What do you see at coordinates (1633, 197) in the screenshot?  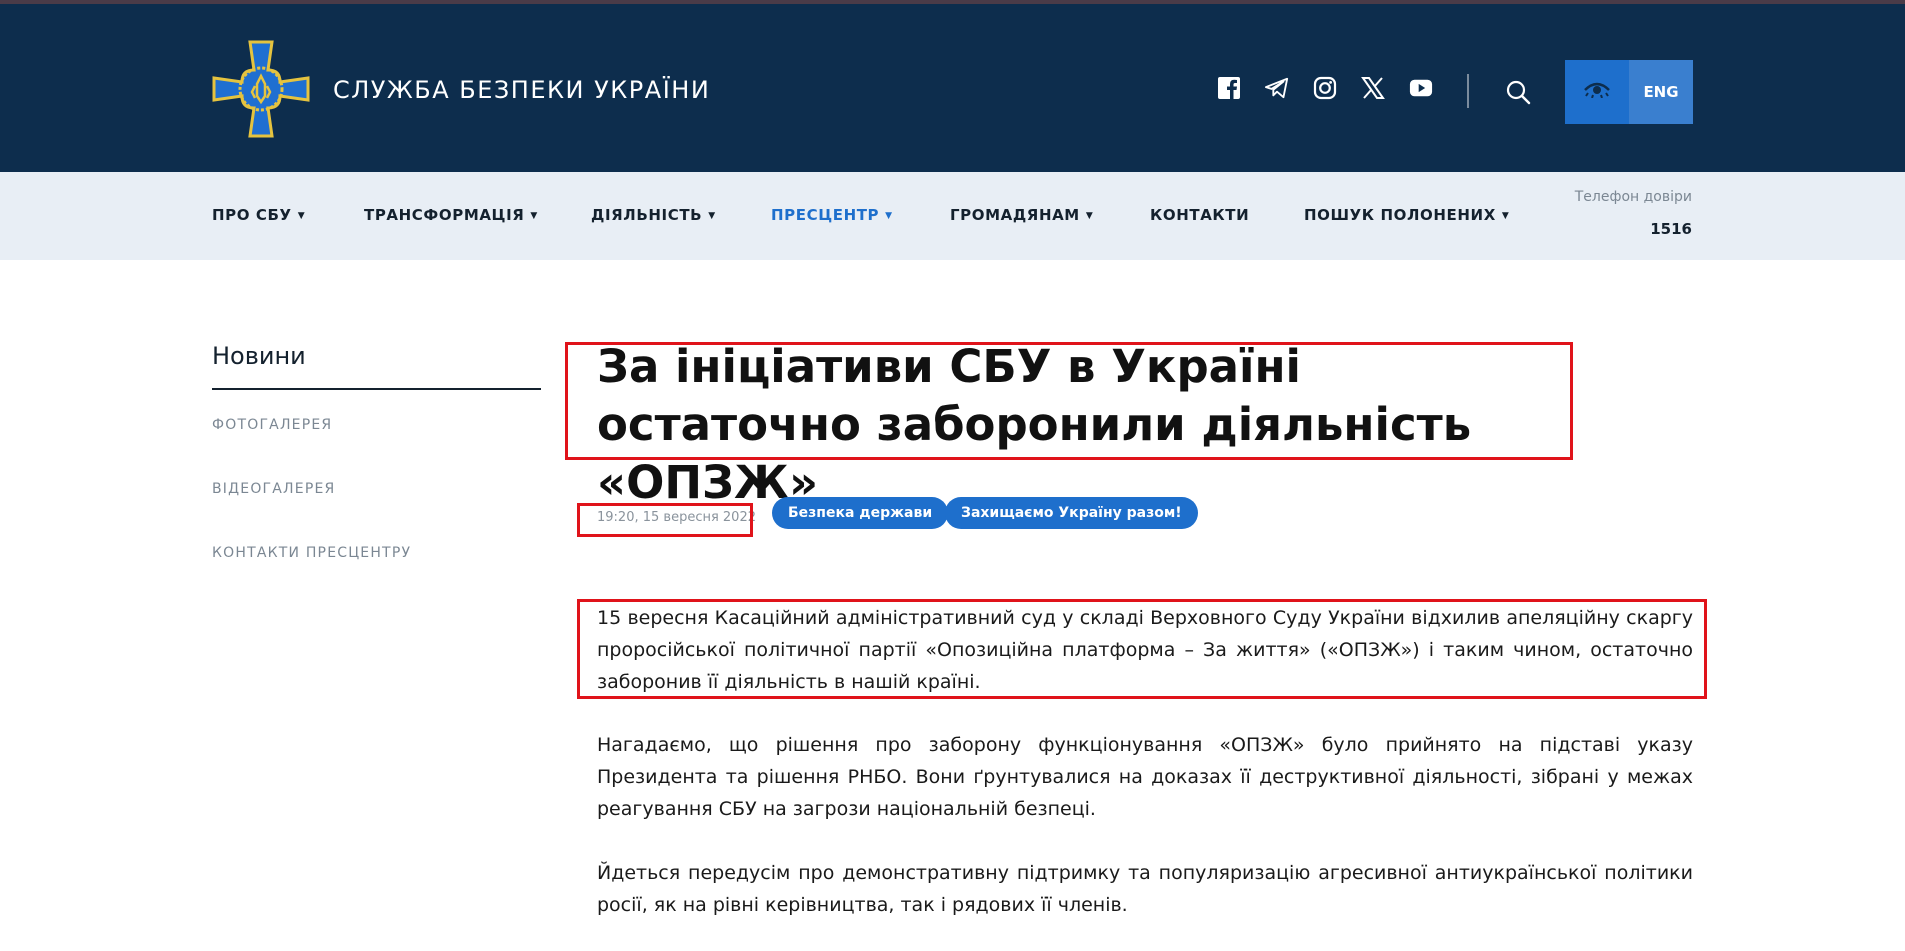 I see `trust-phone-label: Телефон довіри` at bounding box center [1633, 197].